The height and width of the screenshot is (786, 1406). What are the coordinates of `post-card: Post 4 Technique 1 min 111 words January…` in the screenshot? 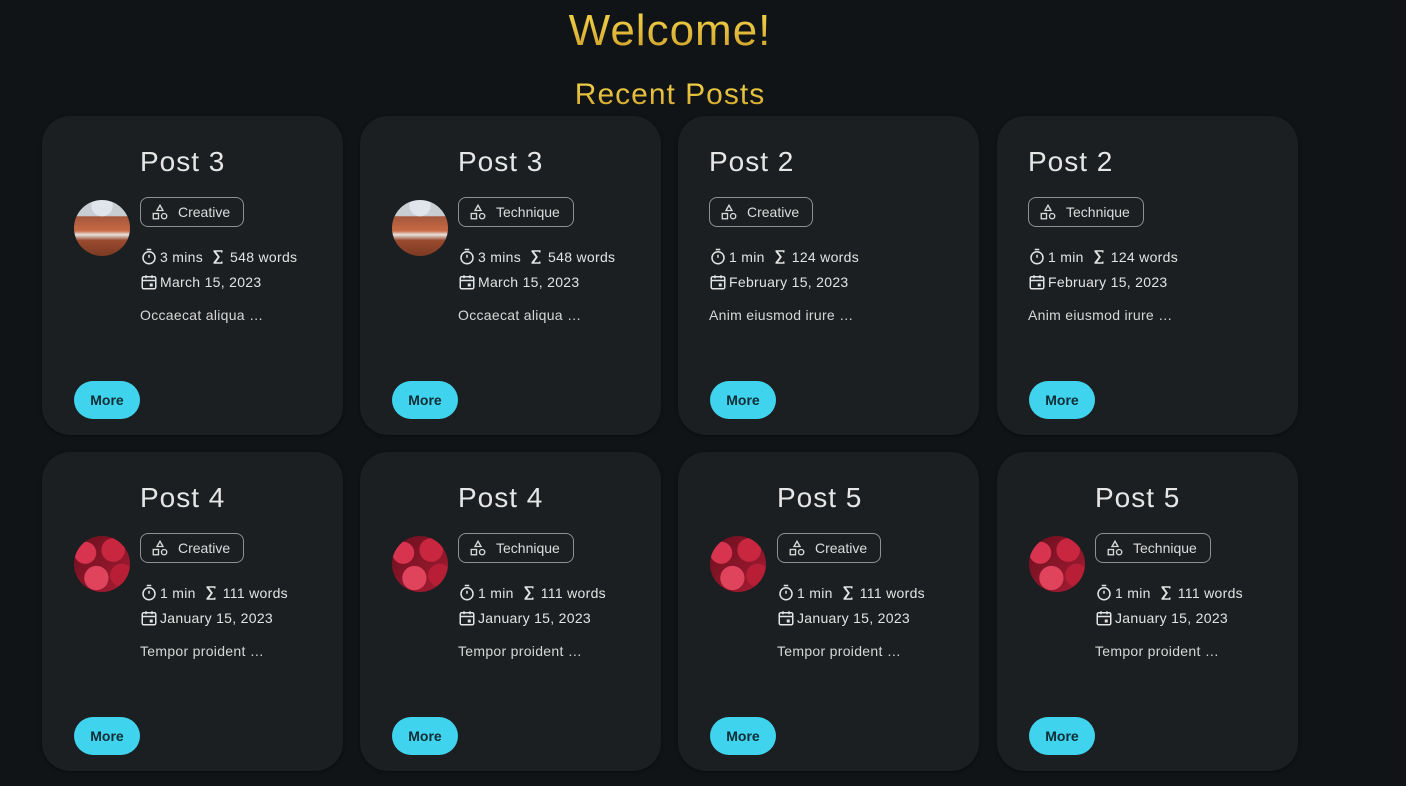 It's located at (510, 611).